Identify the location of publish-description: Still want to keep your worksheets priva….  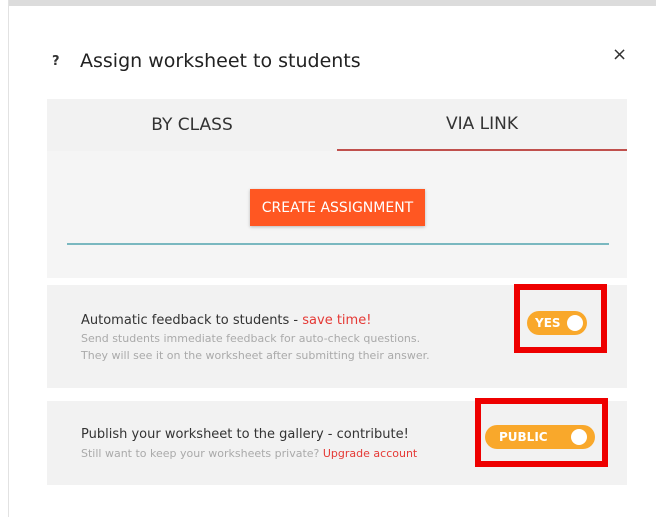
(249, 454).